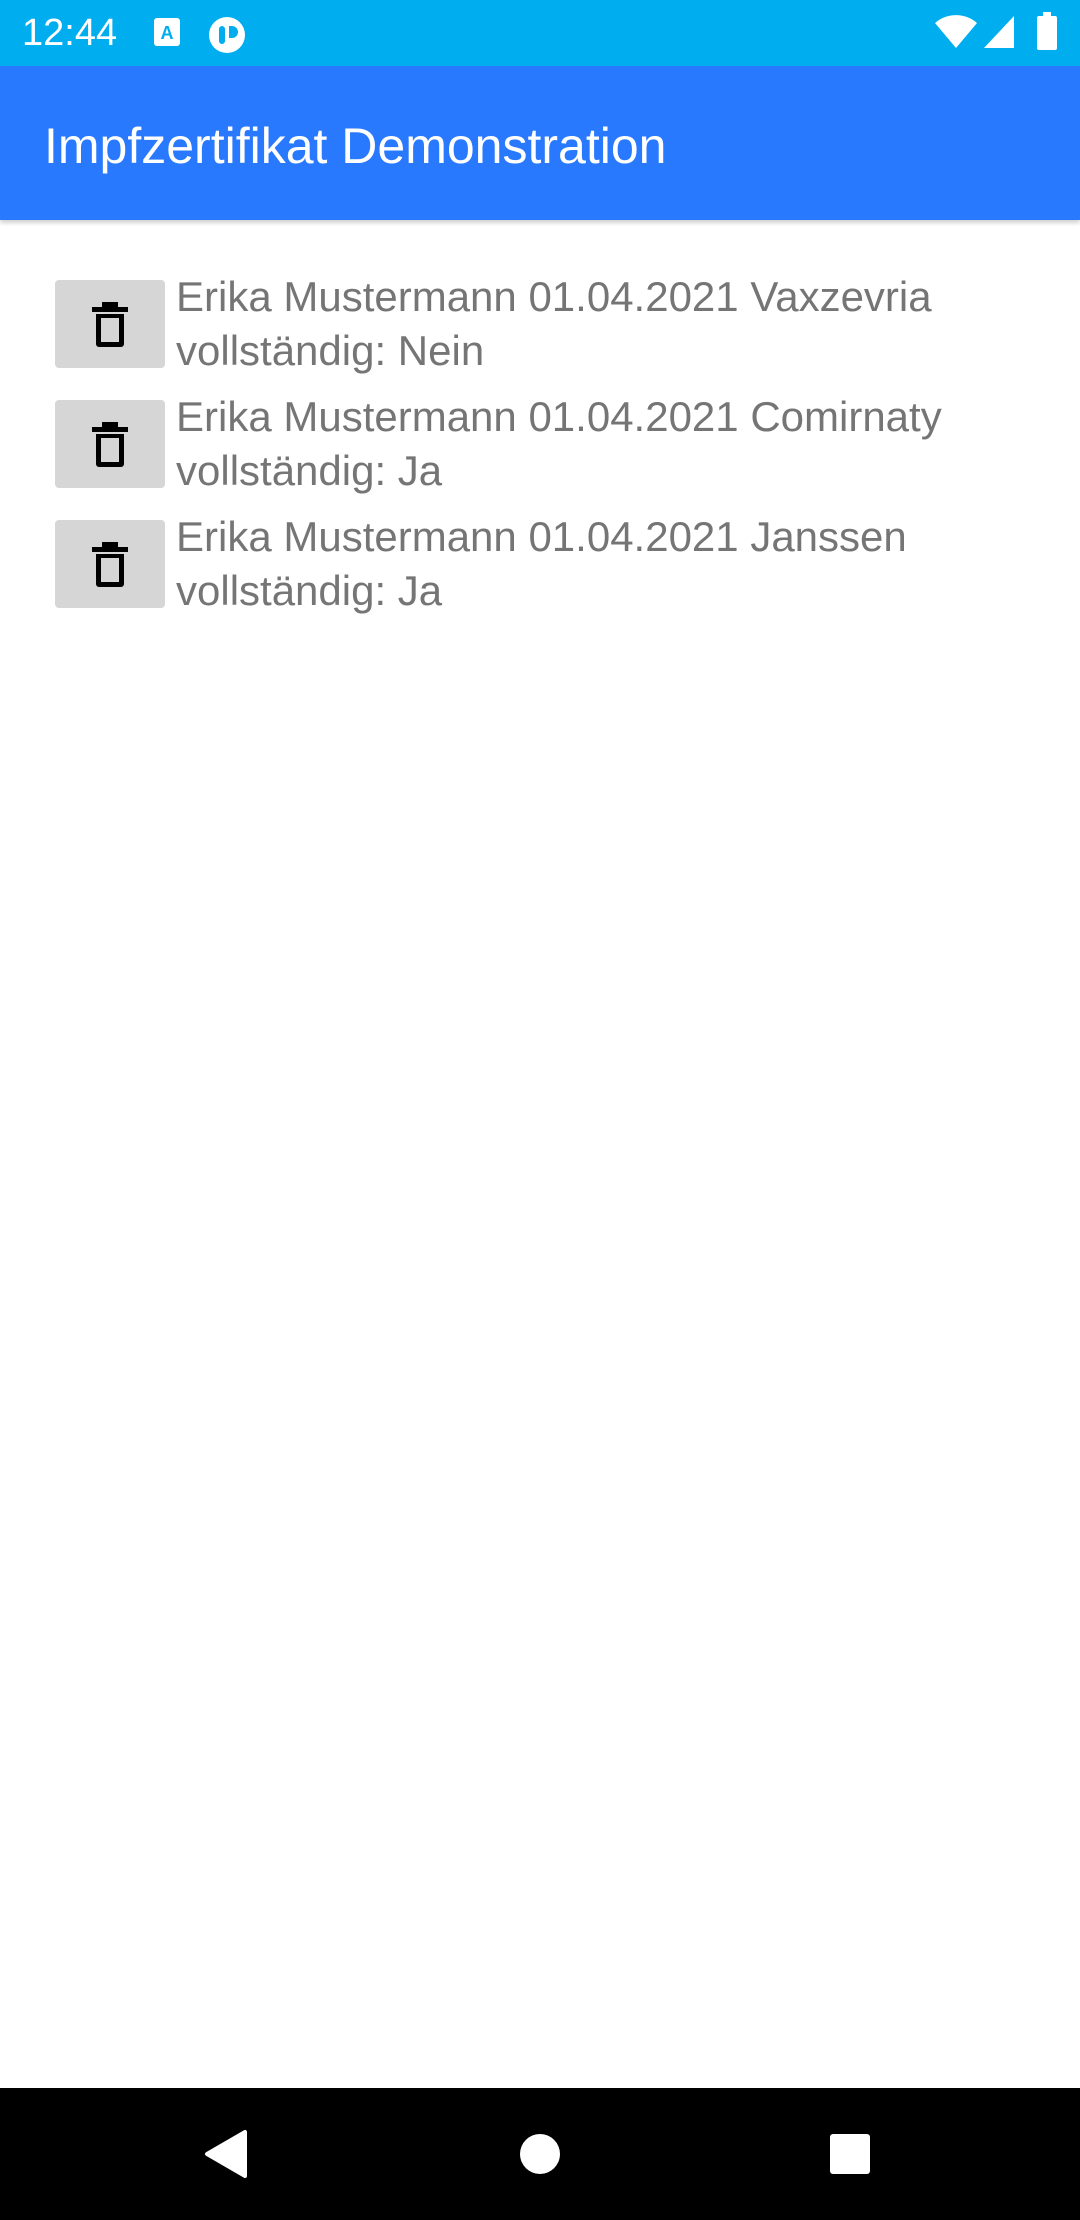  I want to click on certificate-summary: Erika Mustermann 01.04.2021 Janssen, so click(541, 536).